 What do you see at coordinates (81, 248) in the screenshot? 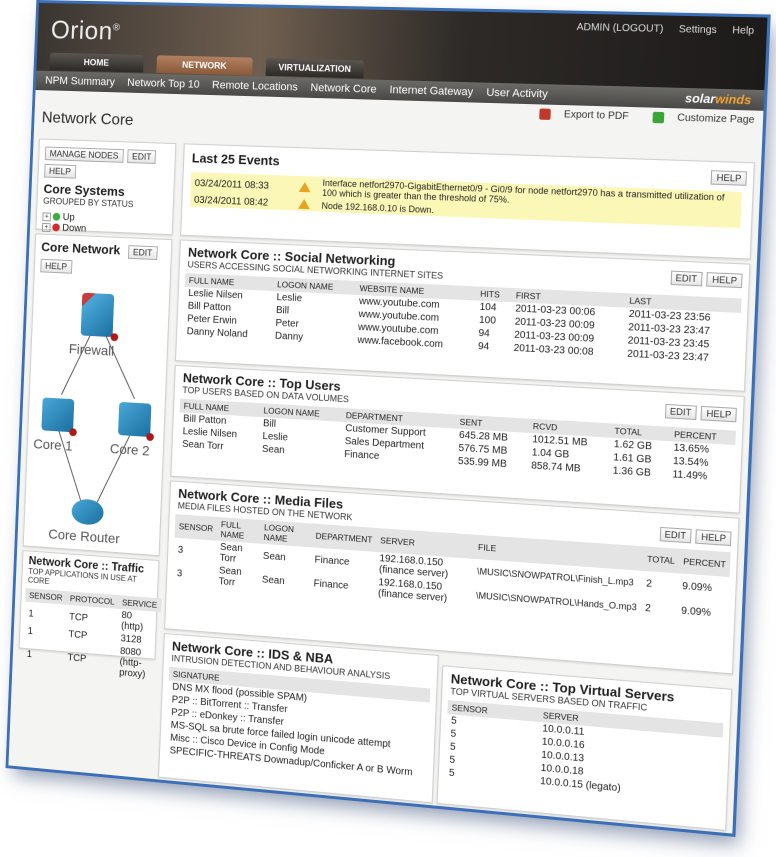
I see `core-network-title: Core Network` at bounding box center [81, 248].